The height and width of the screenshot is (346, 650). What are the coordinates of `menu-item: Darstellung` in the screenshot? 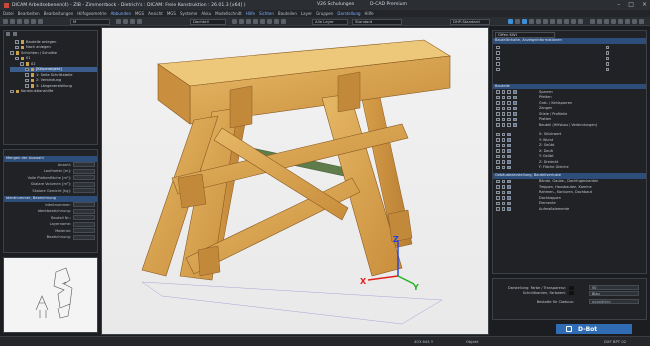 It's located at (348, 13).